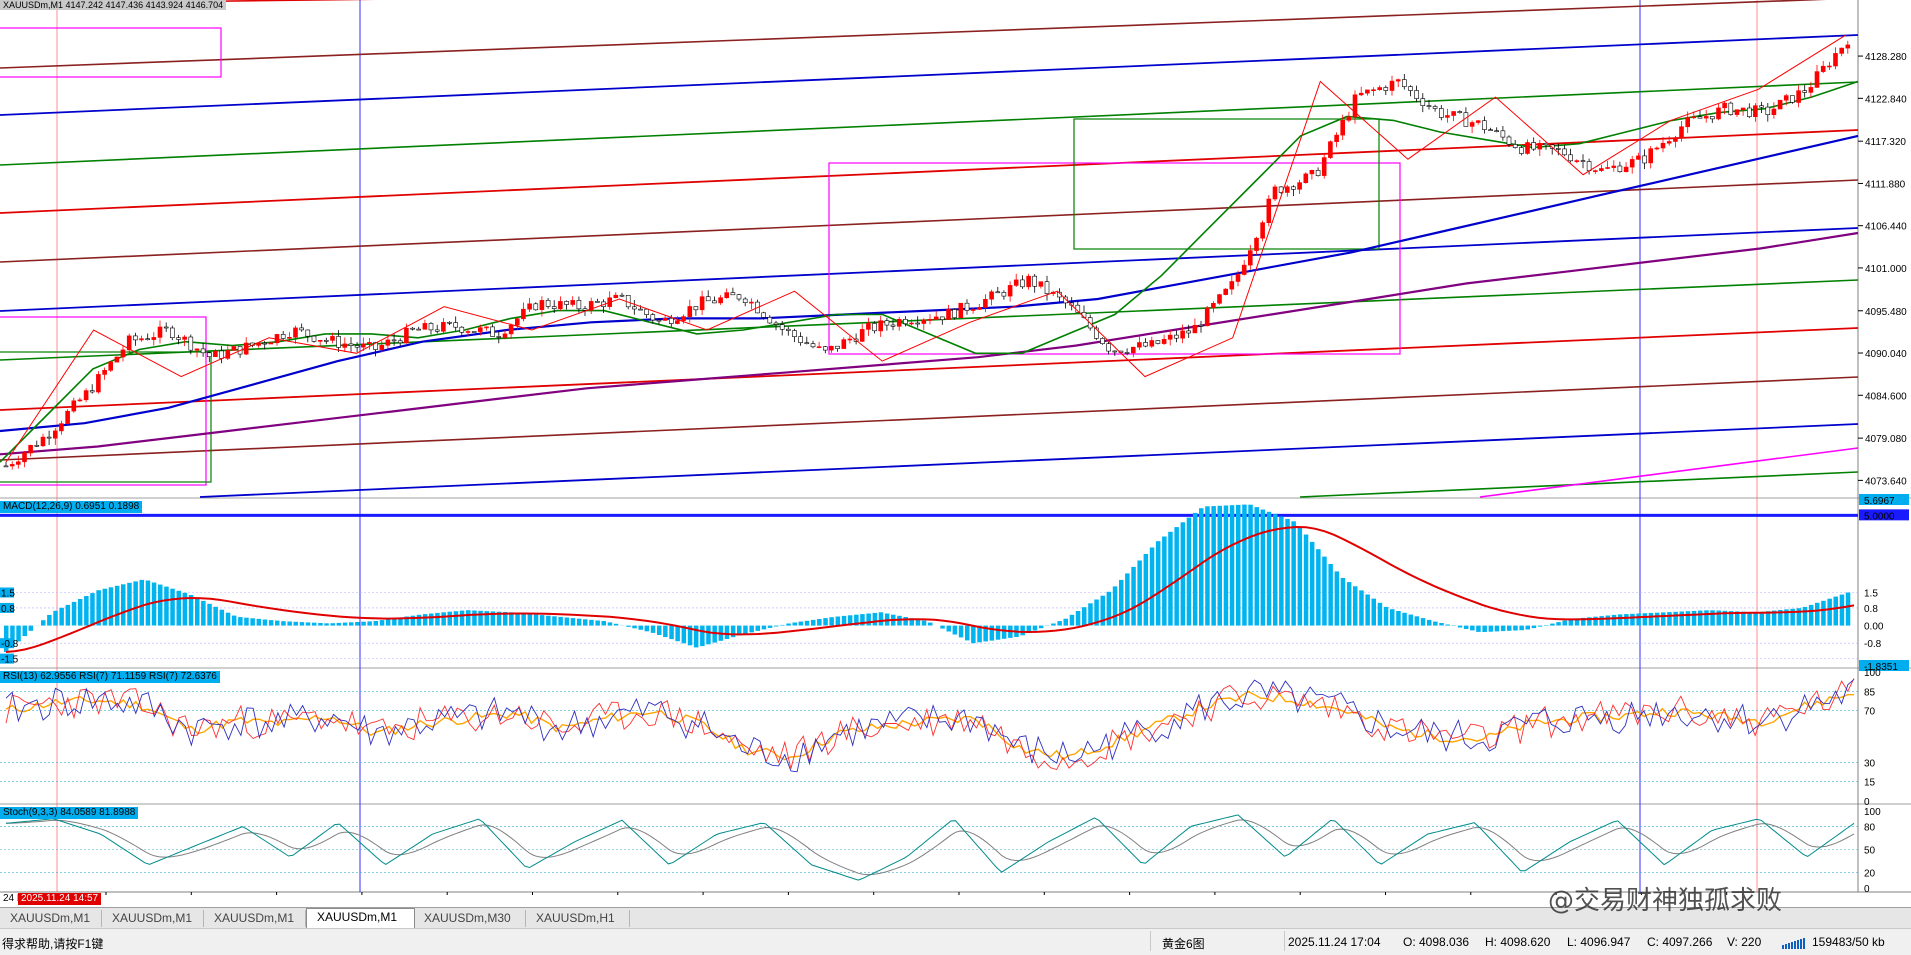  I want to click on status-profile: 黄金6图, so click(1183, 943).